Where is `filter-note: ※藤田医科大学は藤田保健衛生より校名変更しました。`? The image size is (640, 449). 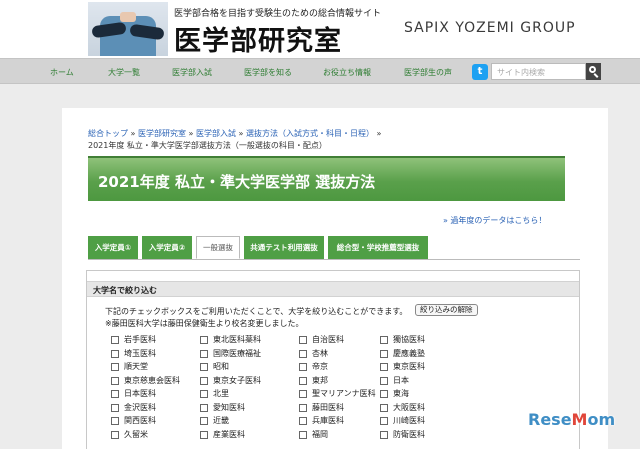 filter-note: ※藤田医科大学は藤田保健衛生より校名変更しました。 is located at coordinates (204, 323).